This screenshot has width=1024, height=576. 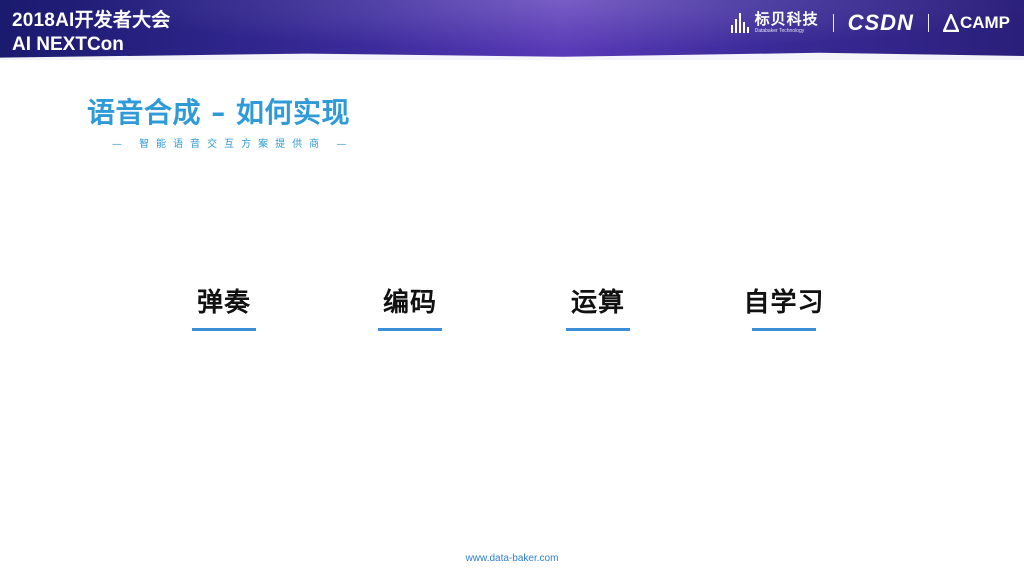 I want to click on concept-label: 弹奏, so click(x=223, y=303).